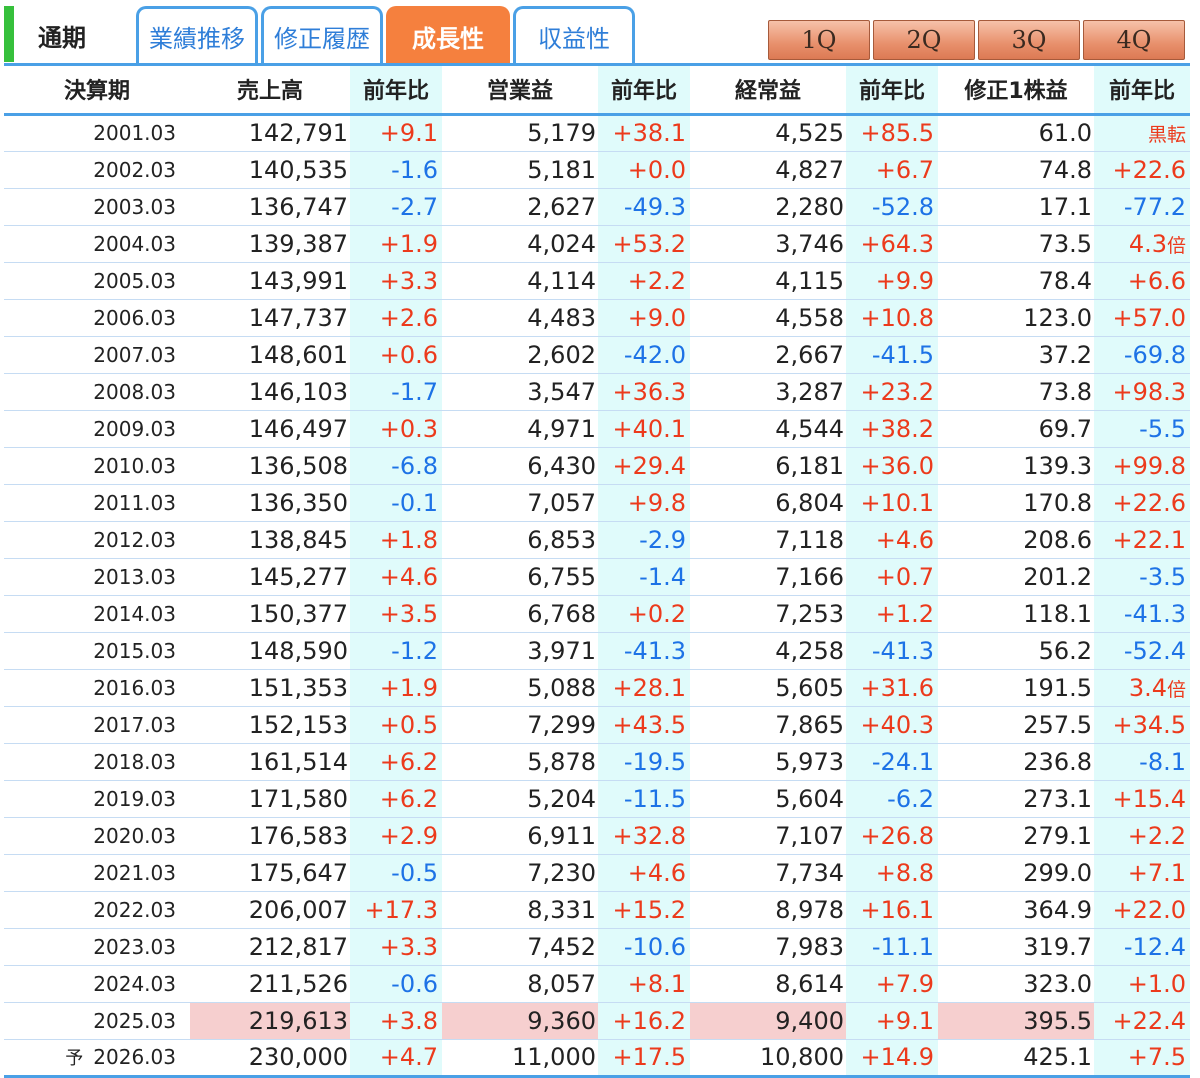 This screenshot has width=1200, height=1078. I want to click on period-text: 2006.03, so click(134, 317).